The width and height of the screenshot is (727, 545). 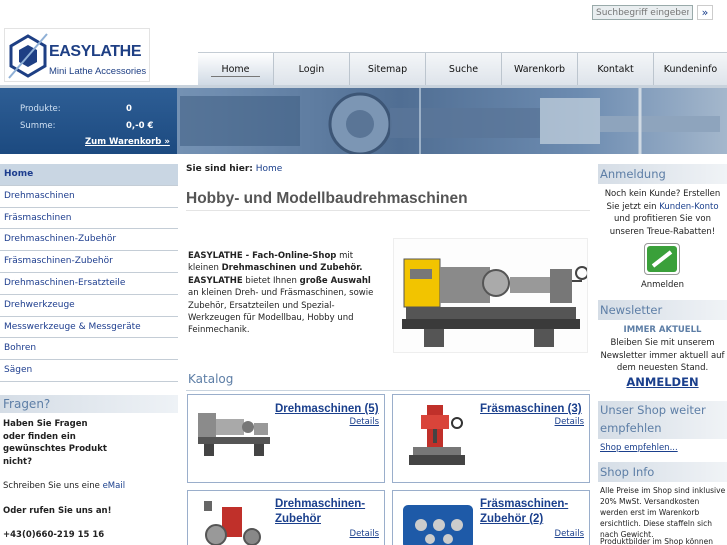 I want to click on fragen-write-text: Schreiben Sie uns eine, so click(x=51, y=486).